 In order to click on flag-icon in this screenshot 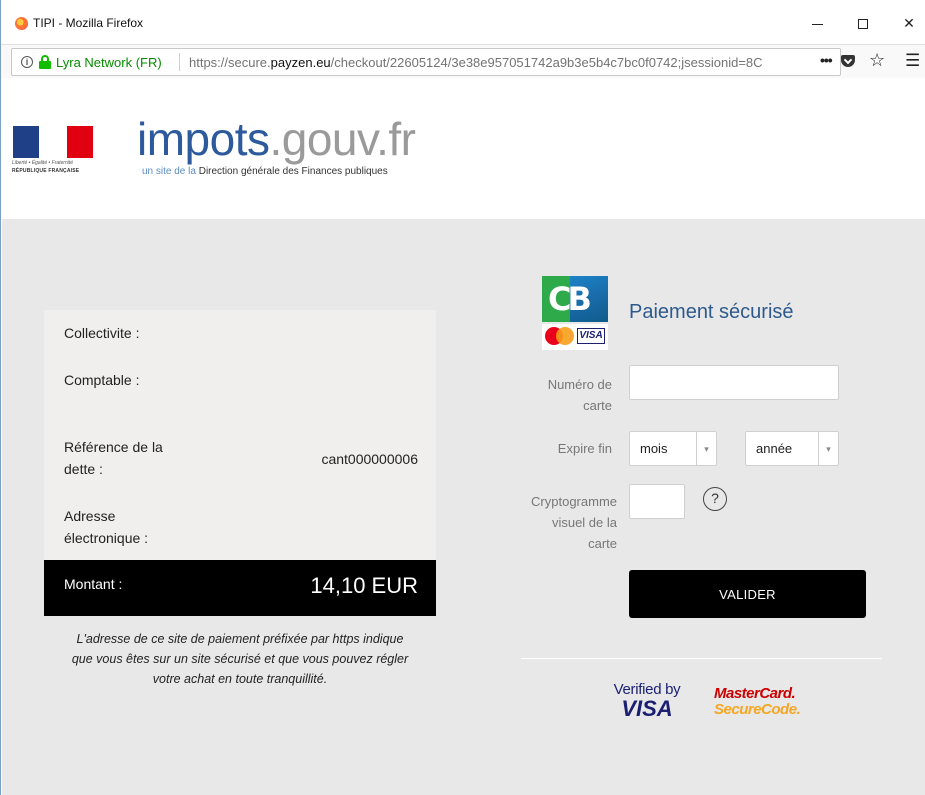, I will do `click(53, 142)`.